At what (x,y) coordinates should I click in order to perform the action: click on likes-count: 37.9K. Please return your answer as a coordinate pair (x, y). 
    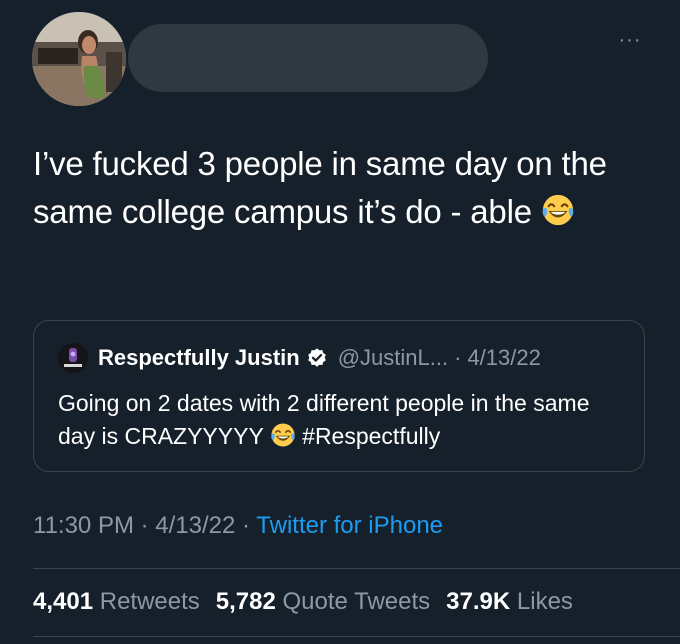
    Looking at the image, I should click on (478, 601).